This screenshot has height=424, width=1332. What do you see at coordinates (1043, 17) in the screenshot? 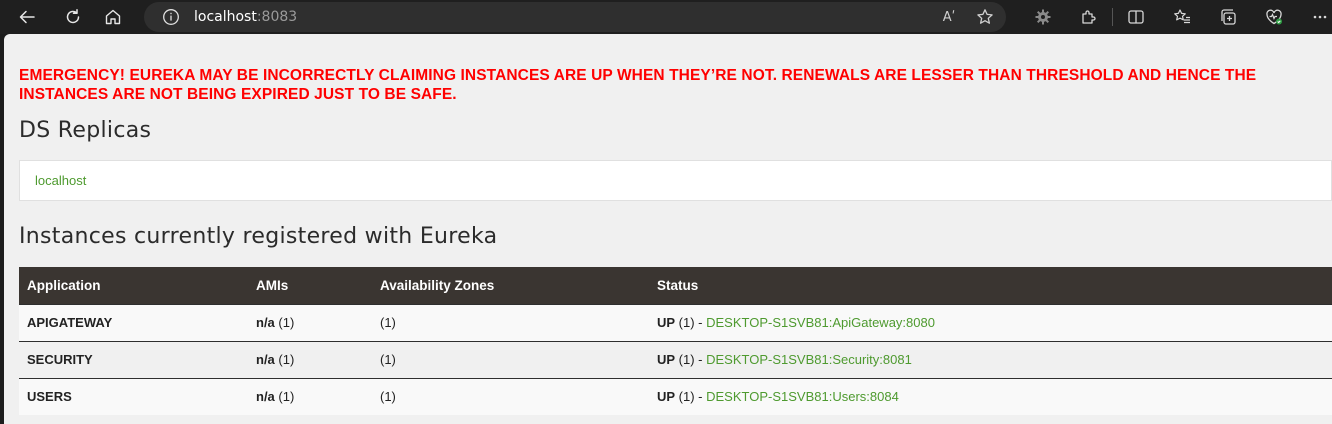
I see `extension-gear-icon` at bounding box center [1043, 17].